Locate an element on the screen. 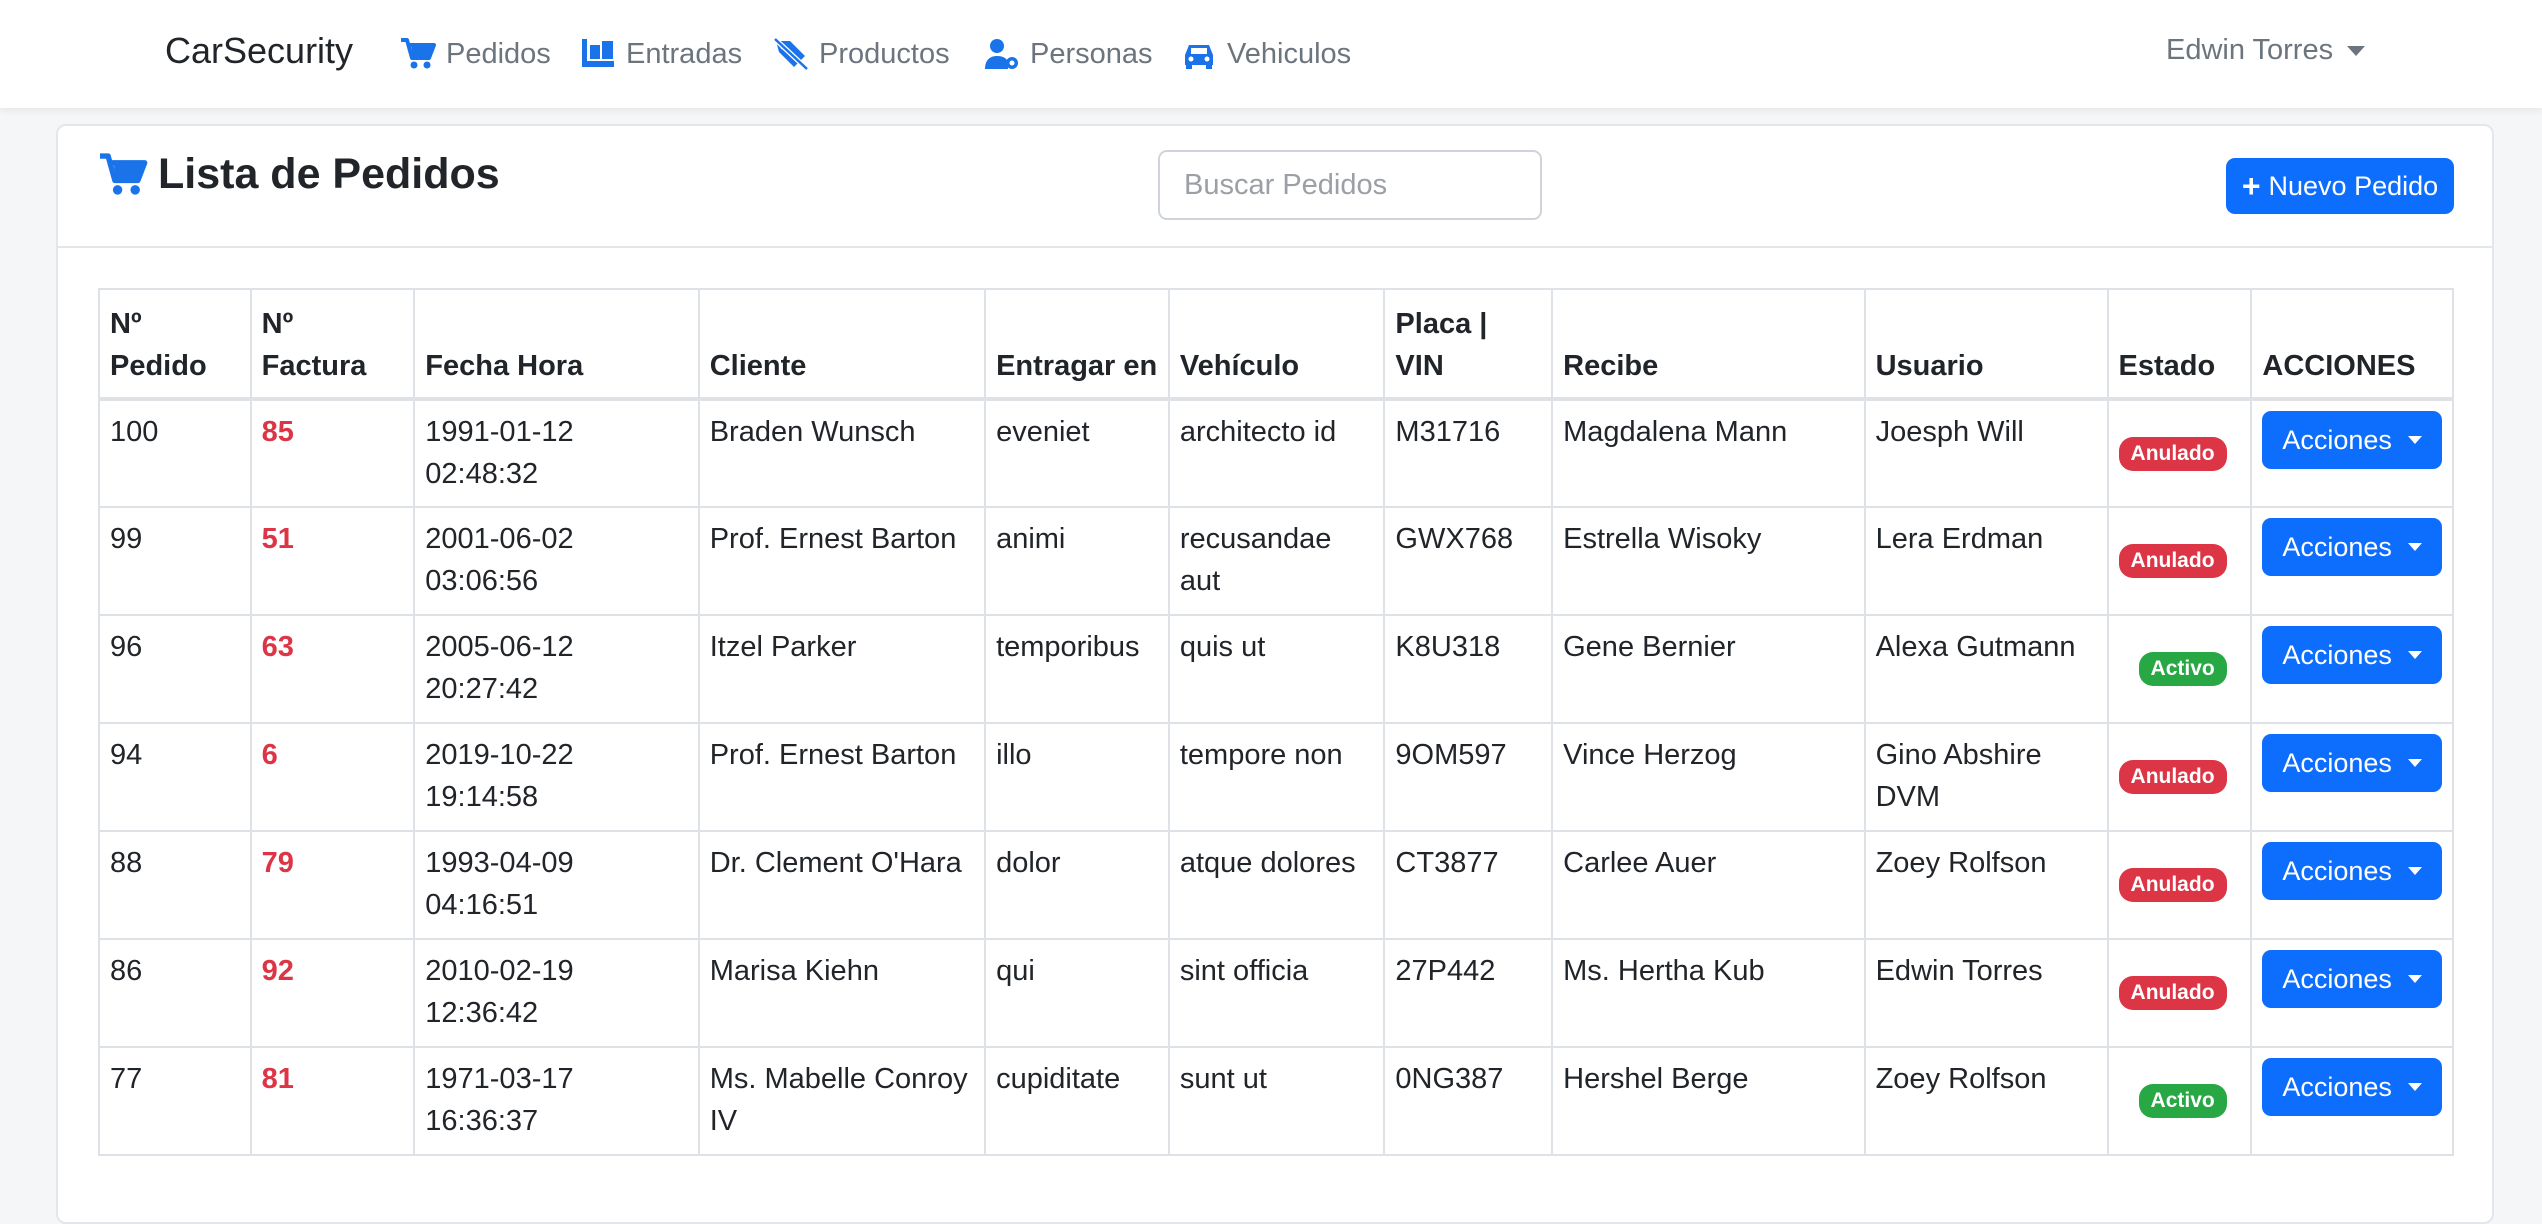  nav-item-vehiculos: Vehiculos is located at coordinates (1266, 54).